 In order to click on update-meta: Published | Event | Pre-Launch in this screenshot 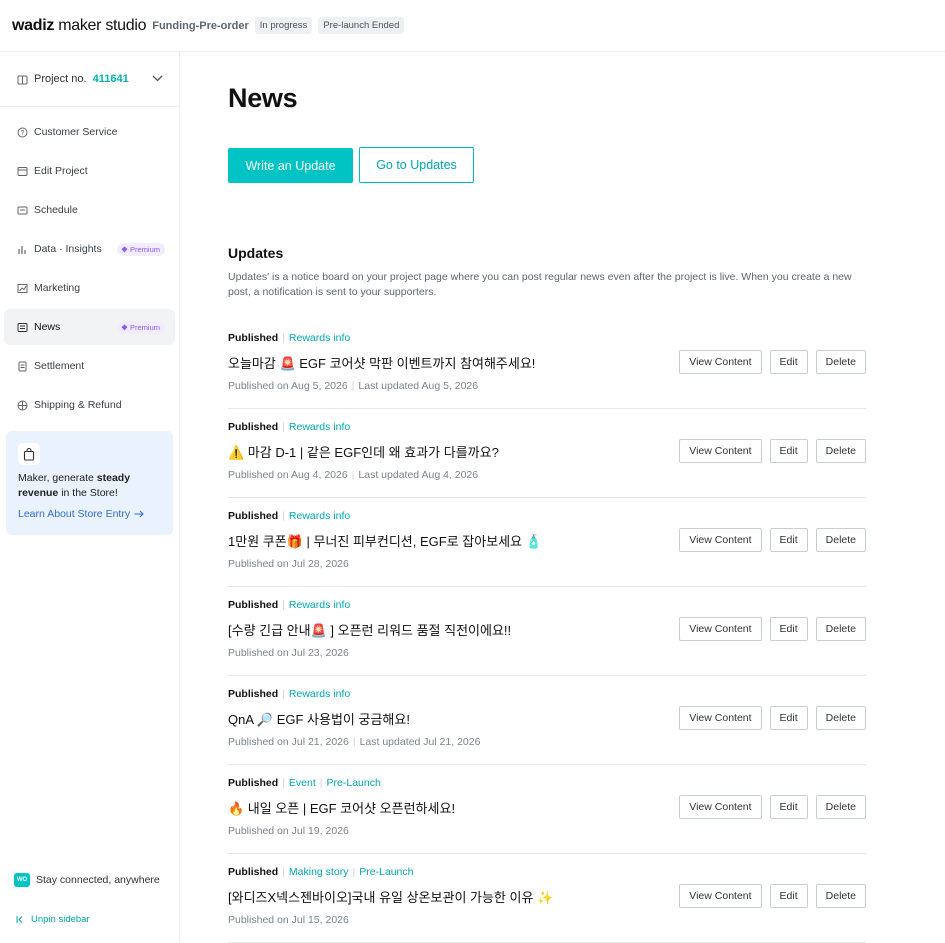, I will do `click(304, 783)`.